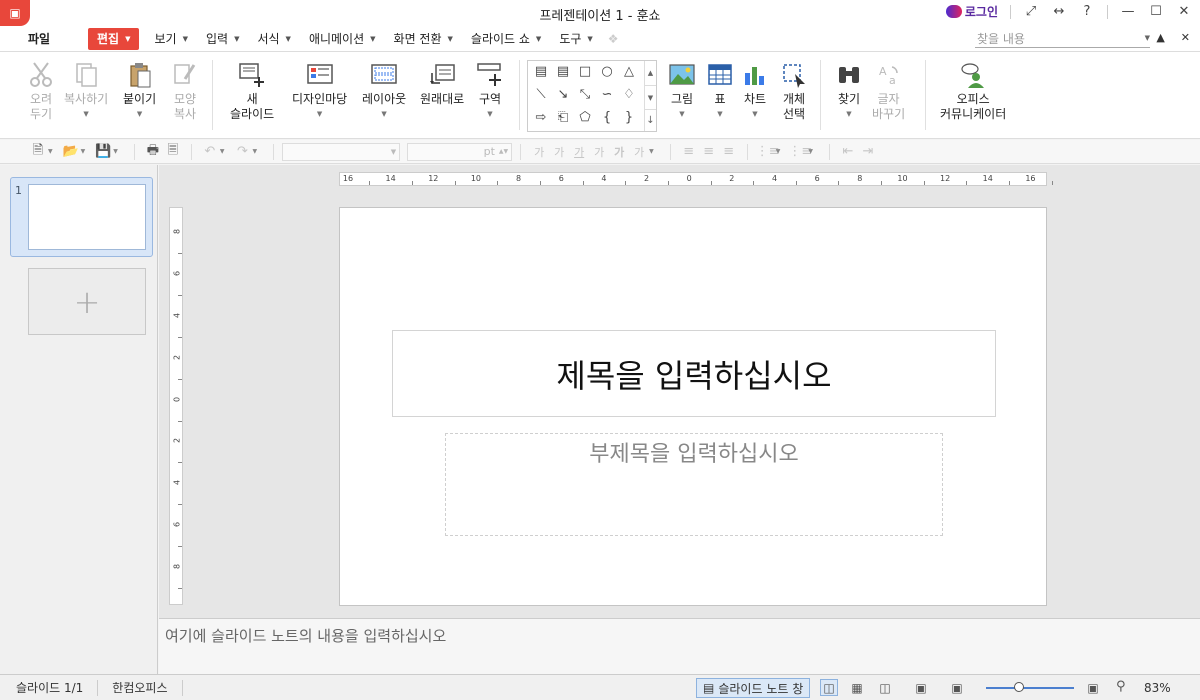 Image resolution: width=1200 pixels, height=700 pixels. What do you see at coordinates (720, 91) in the screenshot?
I see `table-button: 표 ▼` at bounding box center [720, 91].